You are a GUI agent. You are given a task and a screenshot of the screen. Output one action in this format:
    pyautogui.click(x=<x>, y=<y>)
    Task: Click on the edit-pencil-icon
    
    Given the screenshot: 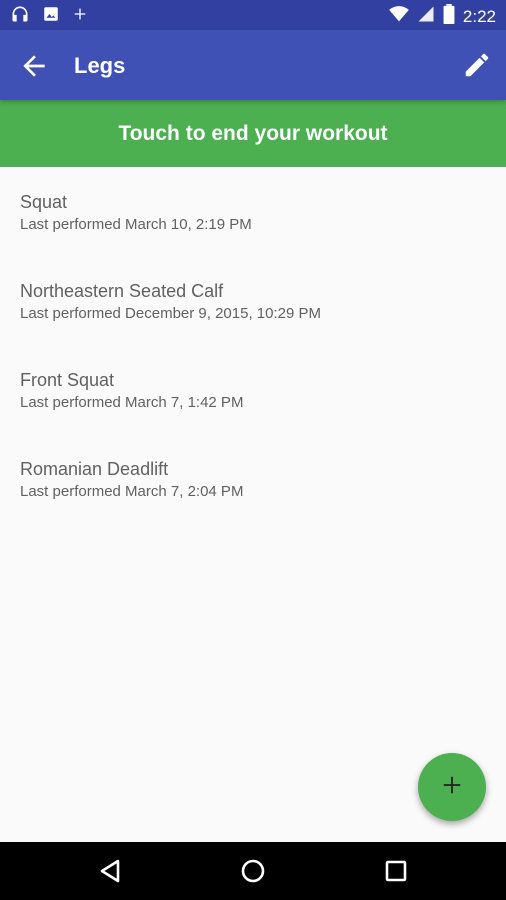 What is the action you would take?
    pyautogui.click(x=477, y=65)
    